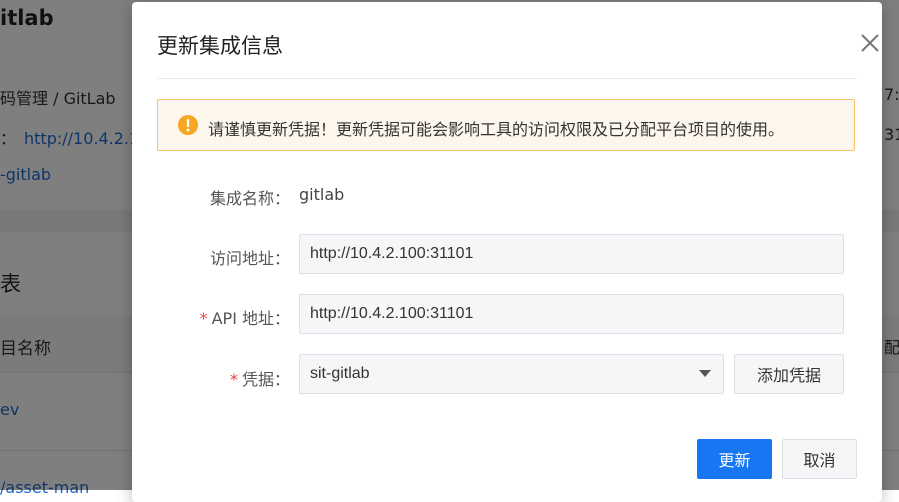 The image size is (899, 502). What do you see at coordinates (210, 378) in the screenshot?
I see `credential-label: * 凭据：` at bounding box center [210, 378].